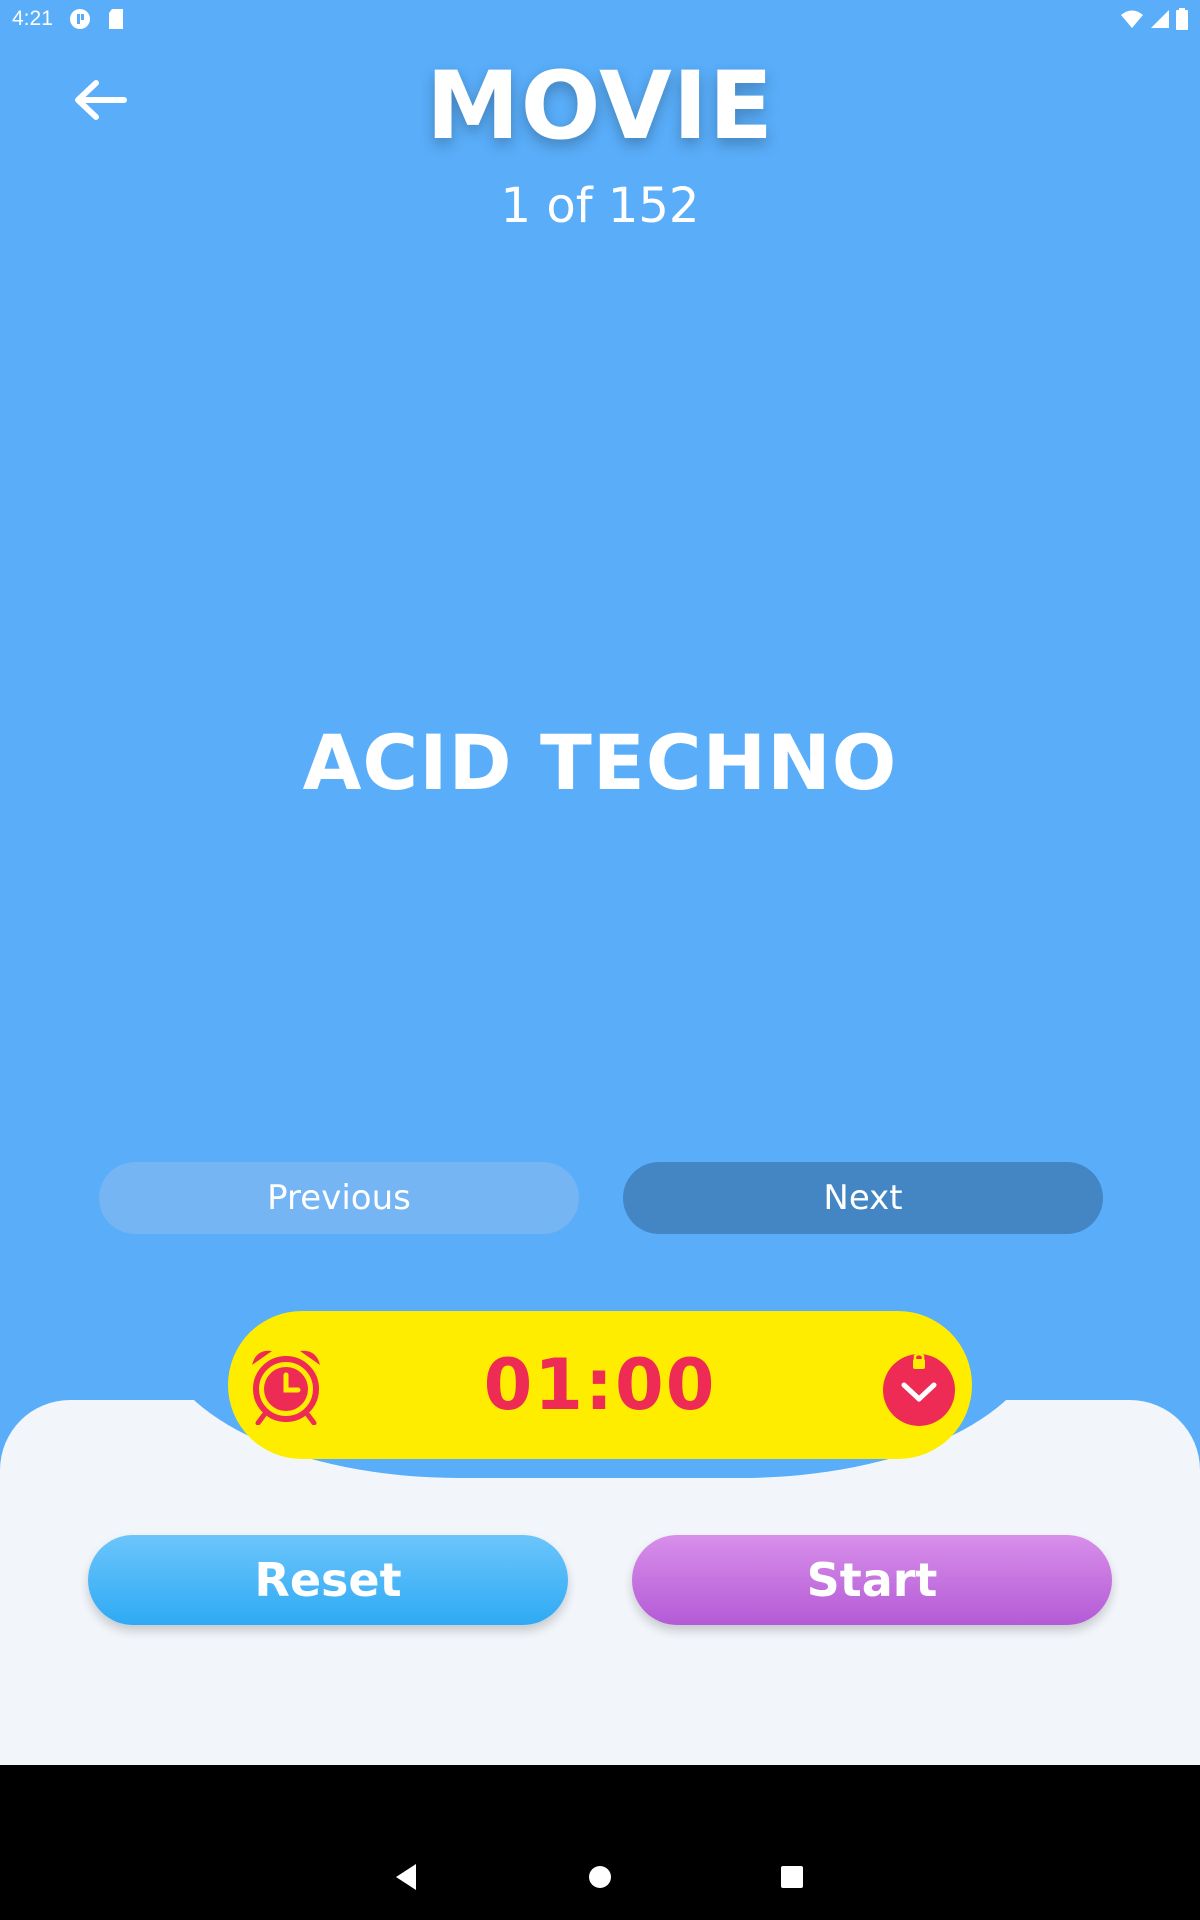  Describe the element at coordinates (600, 206) in the screenshot. I see `card-counter: 1 of 152` at that location.